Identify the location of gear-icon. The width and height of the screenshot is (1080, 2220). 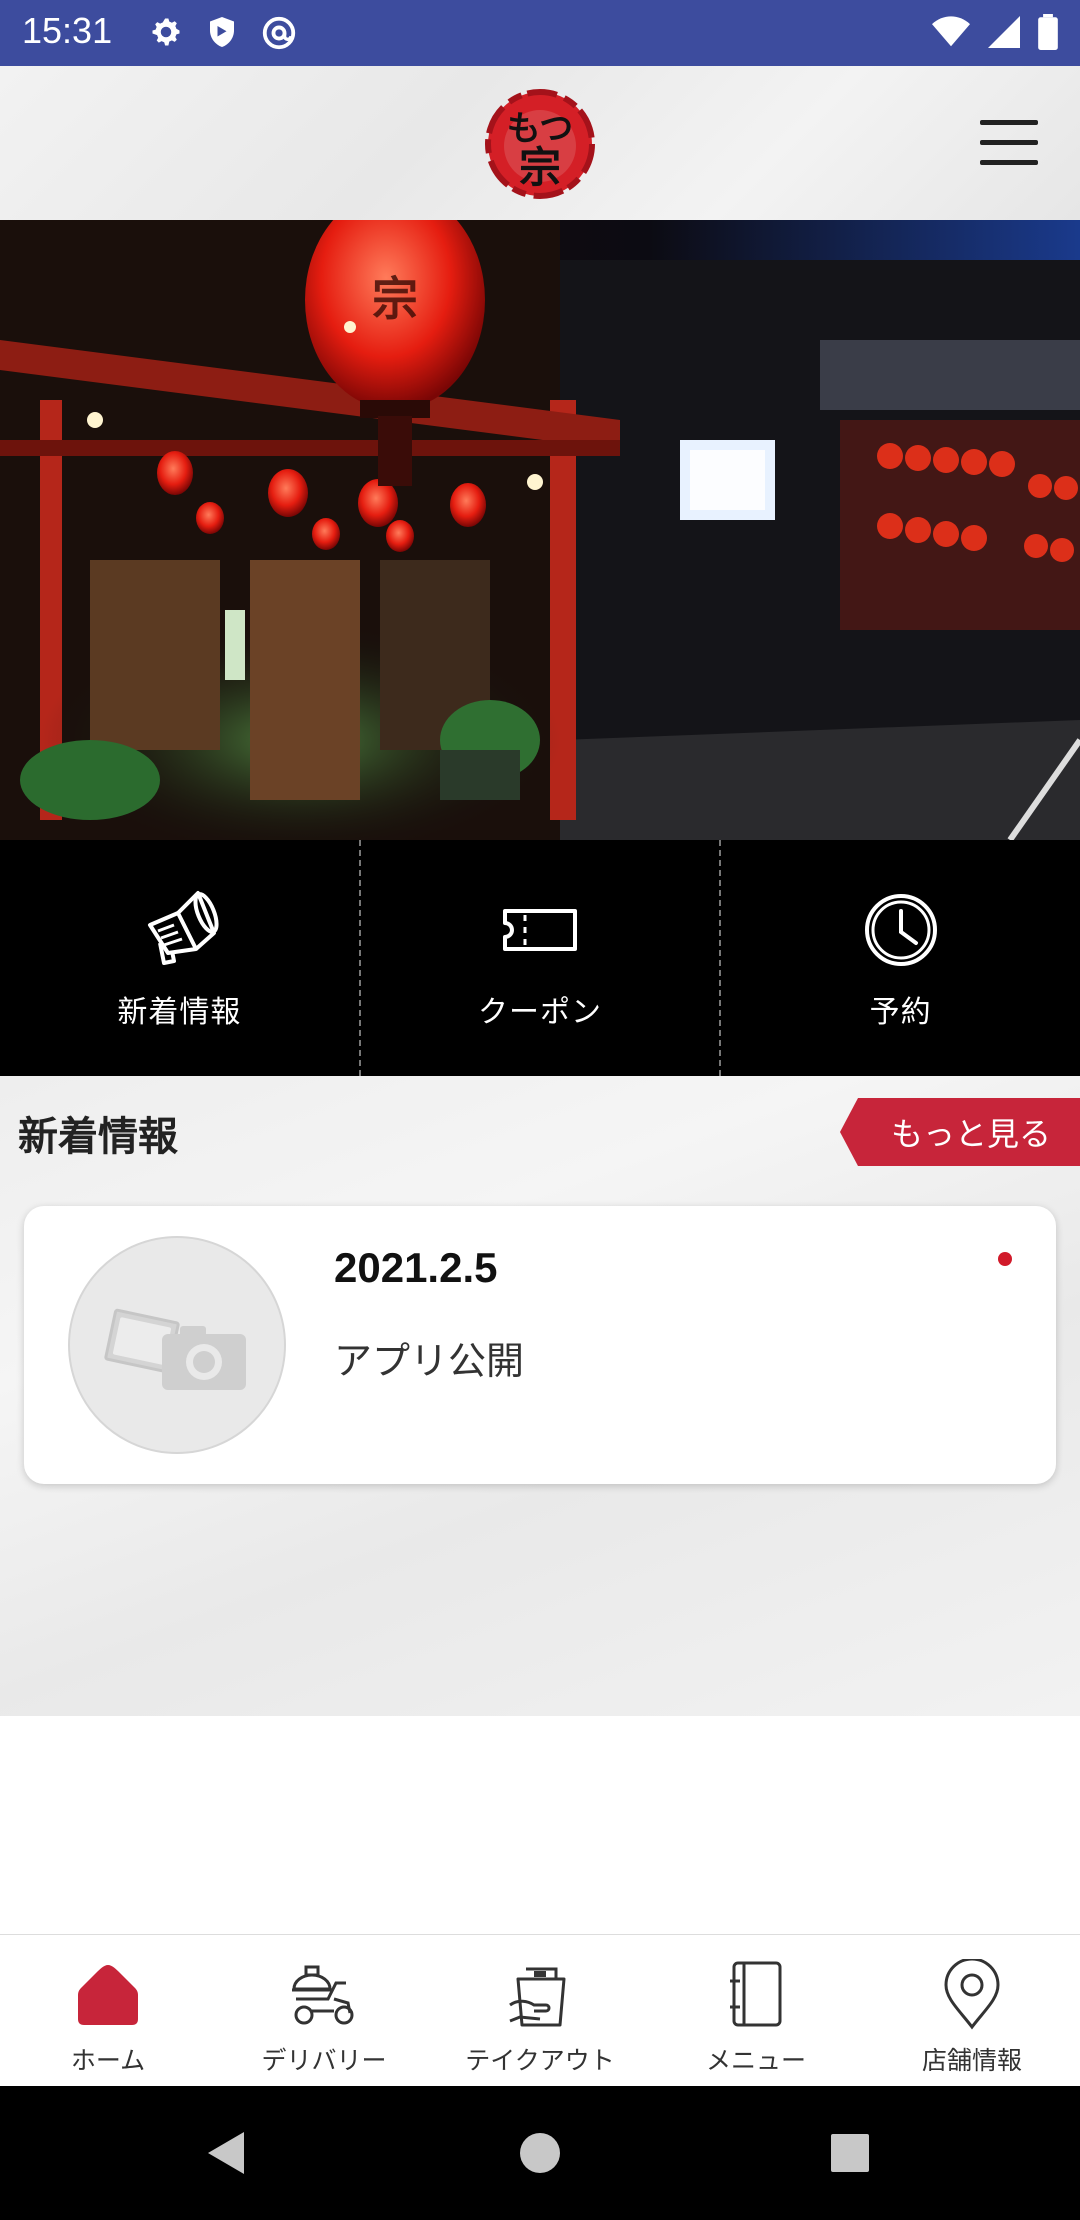
(166, 32).